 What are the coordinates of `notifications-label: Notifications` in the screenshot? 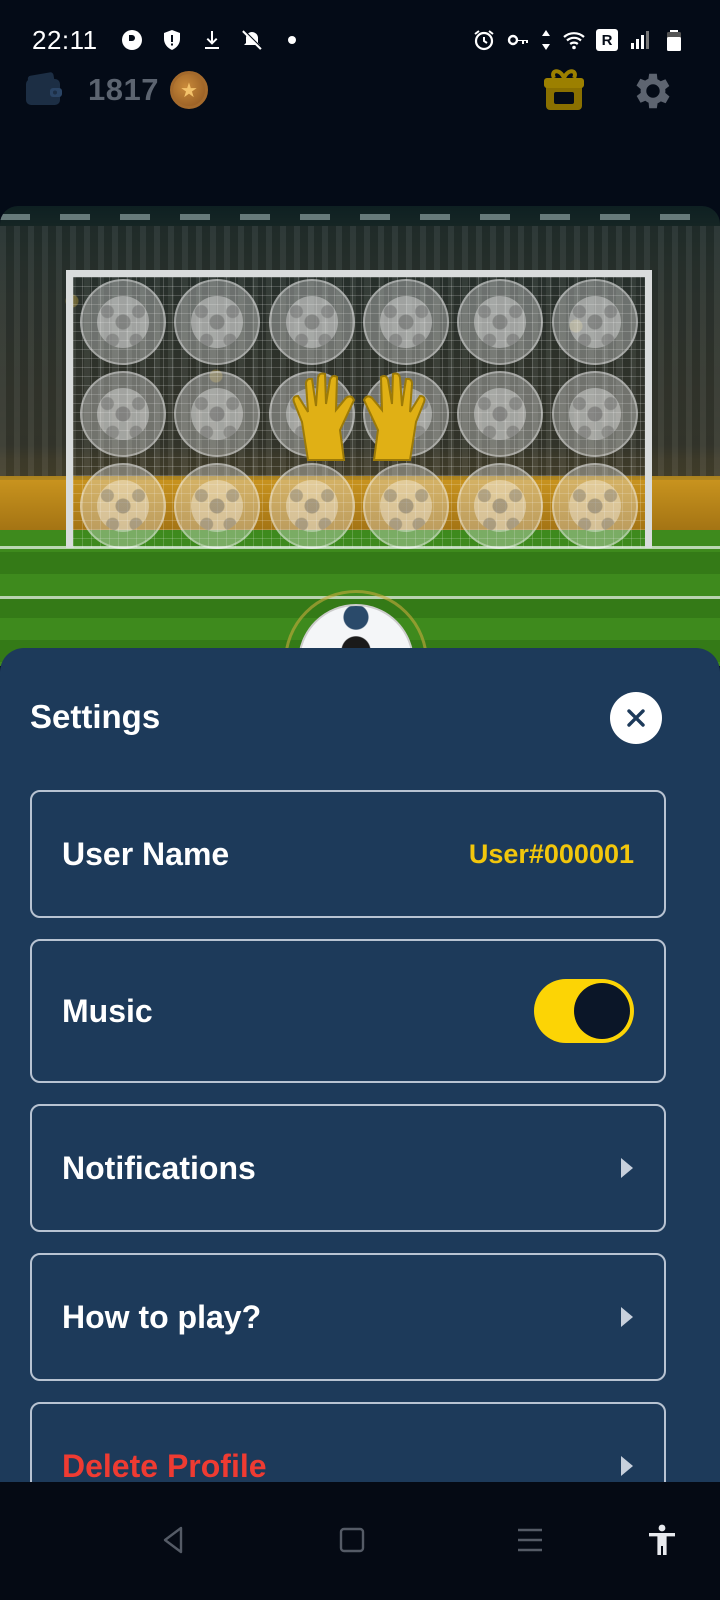 It's located at (159, 1167).